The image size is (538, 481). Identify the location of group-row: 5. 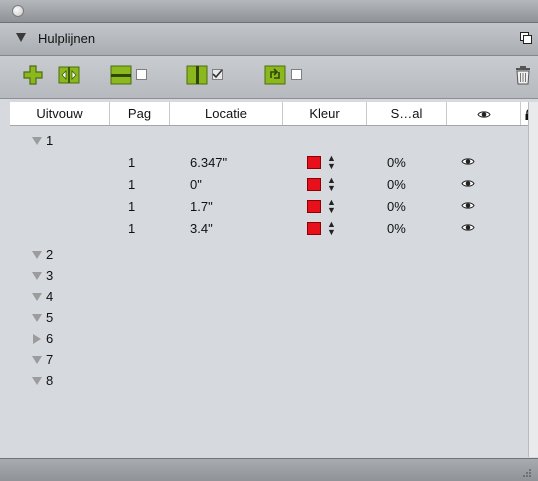
(274, 318).